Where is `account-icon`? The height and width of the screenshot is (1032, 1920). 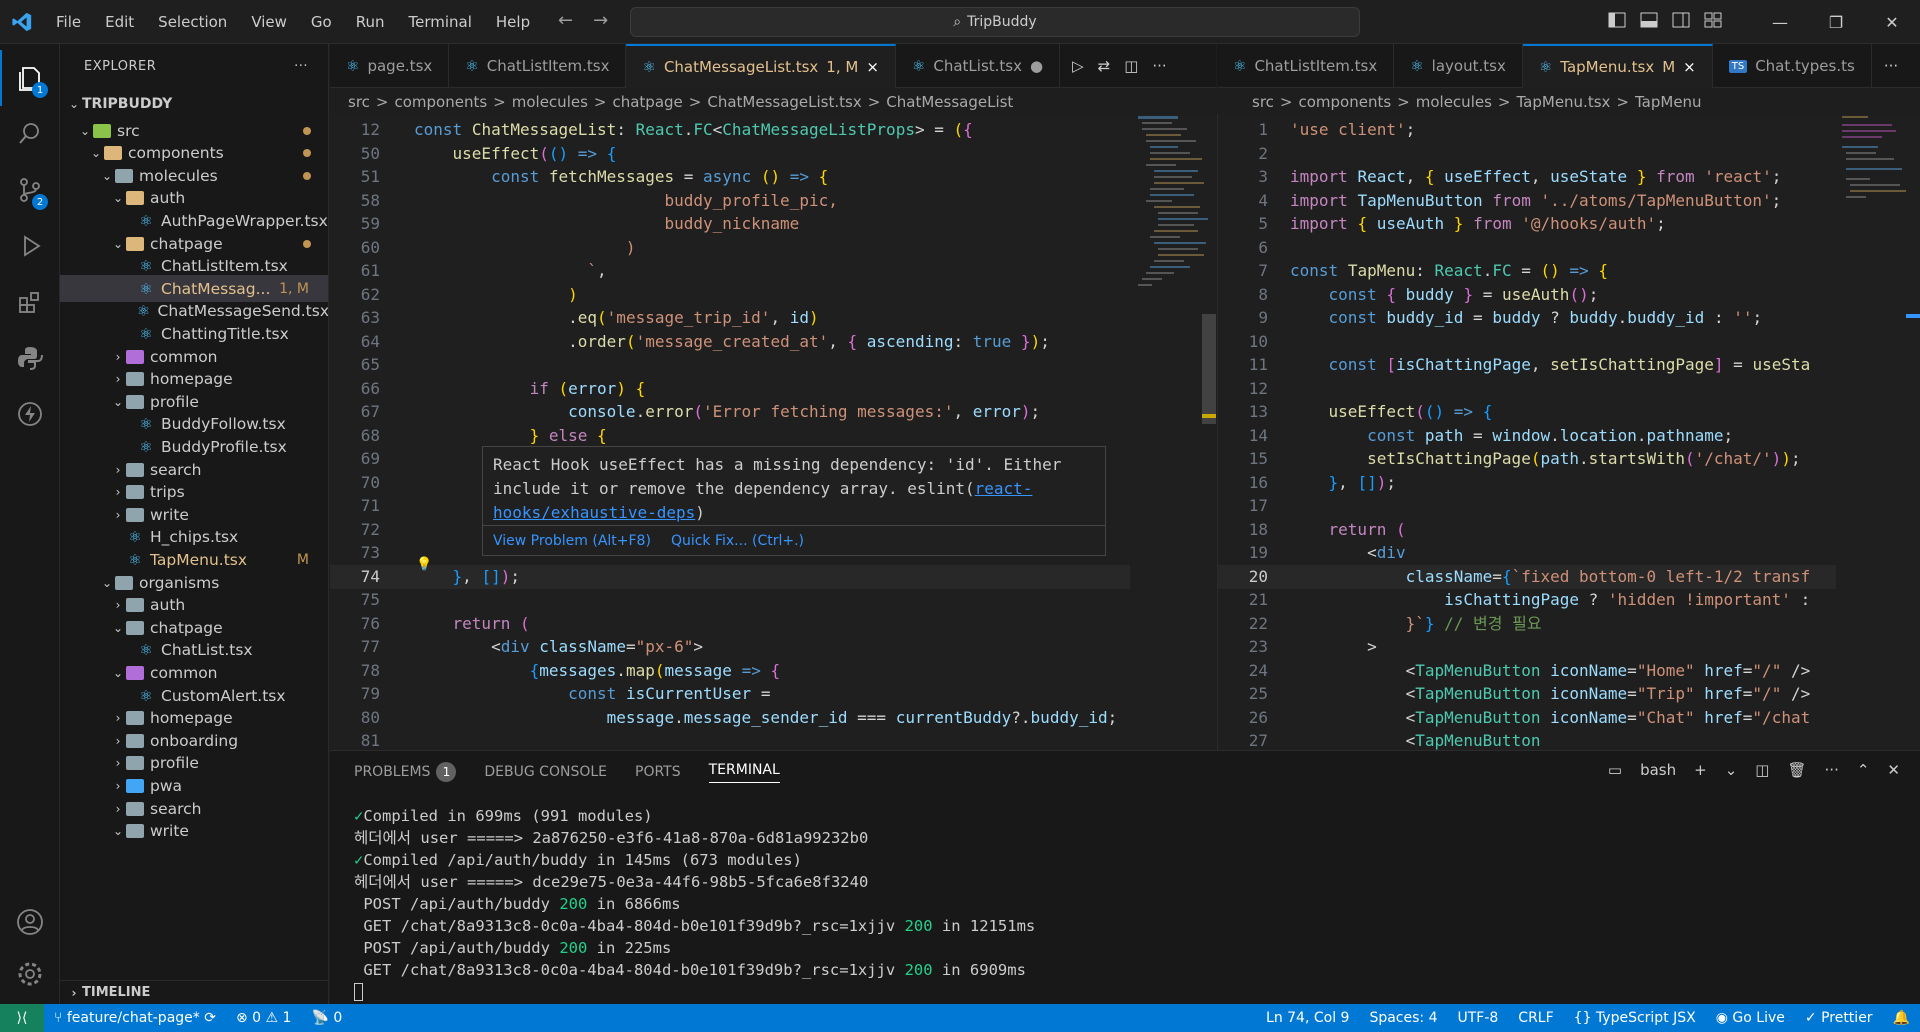
account-icon is located at coordinates (30, 922).